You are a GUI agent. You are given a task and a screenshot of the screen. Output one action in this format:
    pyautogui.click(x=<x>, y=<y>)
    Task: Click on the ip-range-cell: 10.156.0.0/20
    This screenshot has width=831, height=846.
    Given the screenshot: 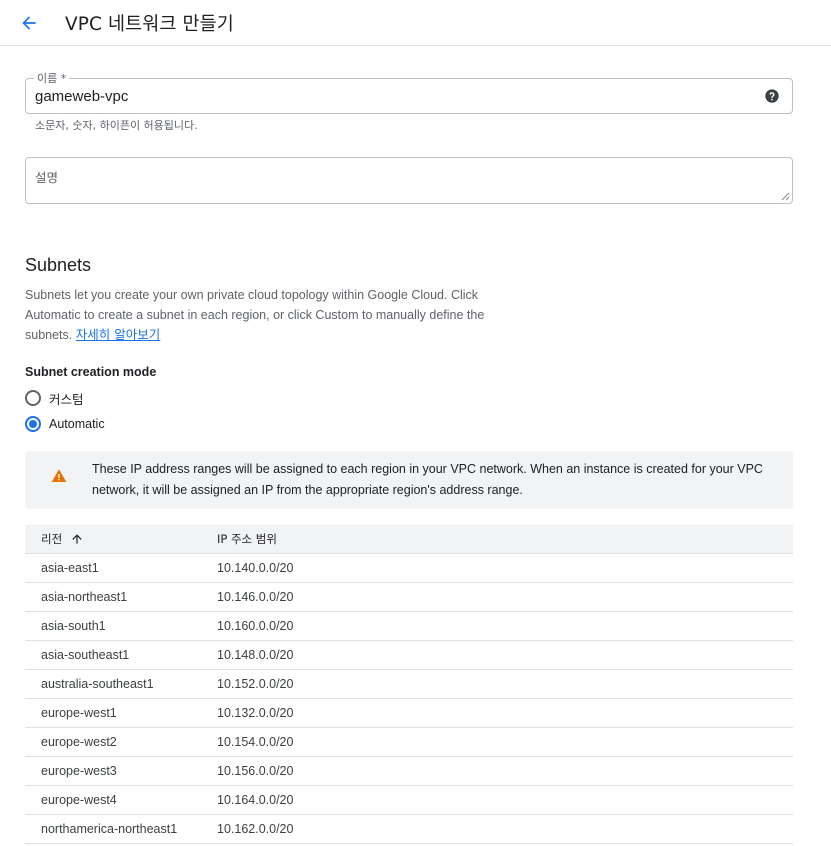 What is the action you would take?
    pyautogui.click(x=255, y=771)
    